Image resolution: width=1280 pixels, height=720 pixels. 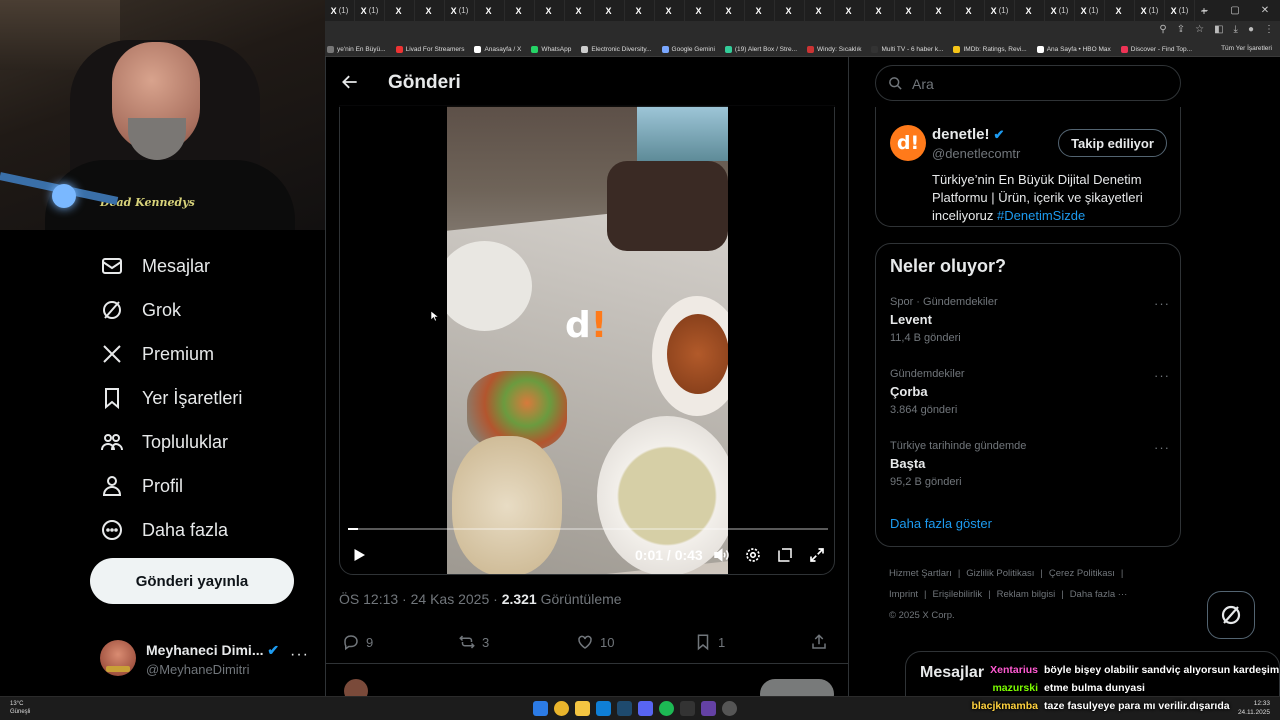 What do you see at coordinates (1181, 29) in the screenshot?
I see `share-icon: ⇪` at bounding box center [1181, 29].